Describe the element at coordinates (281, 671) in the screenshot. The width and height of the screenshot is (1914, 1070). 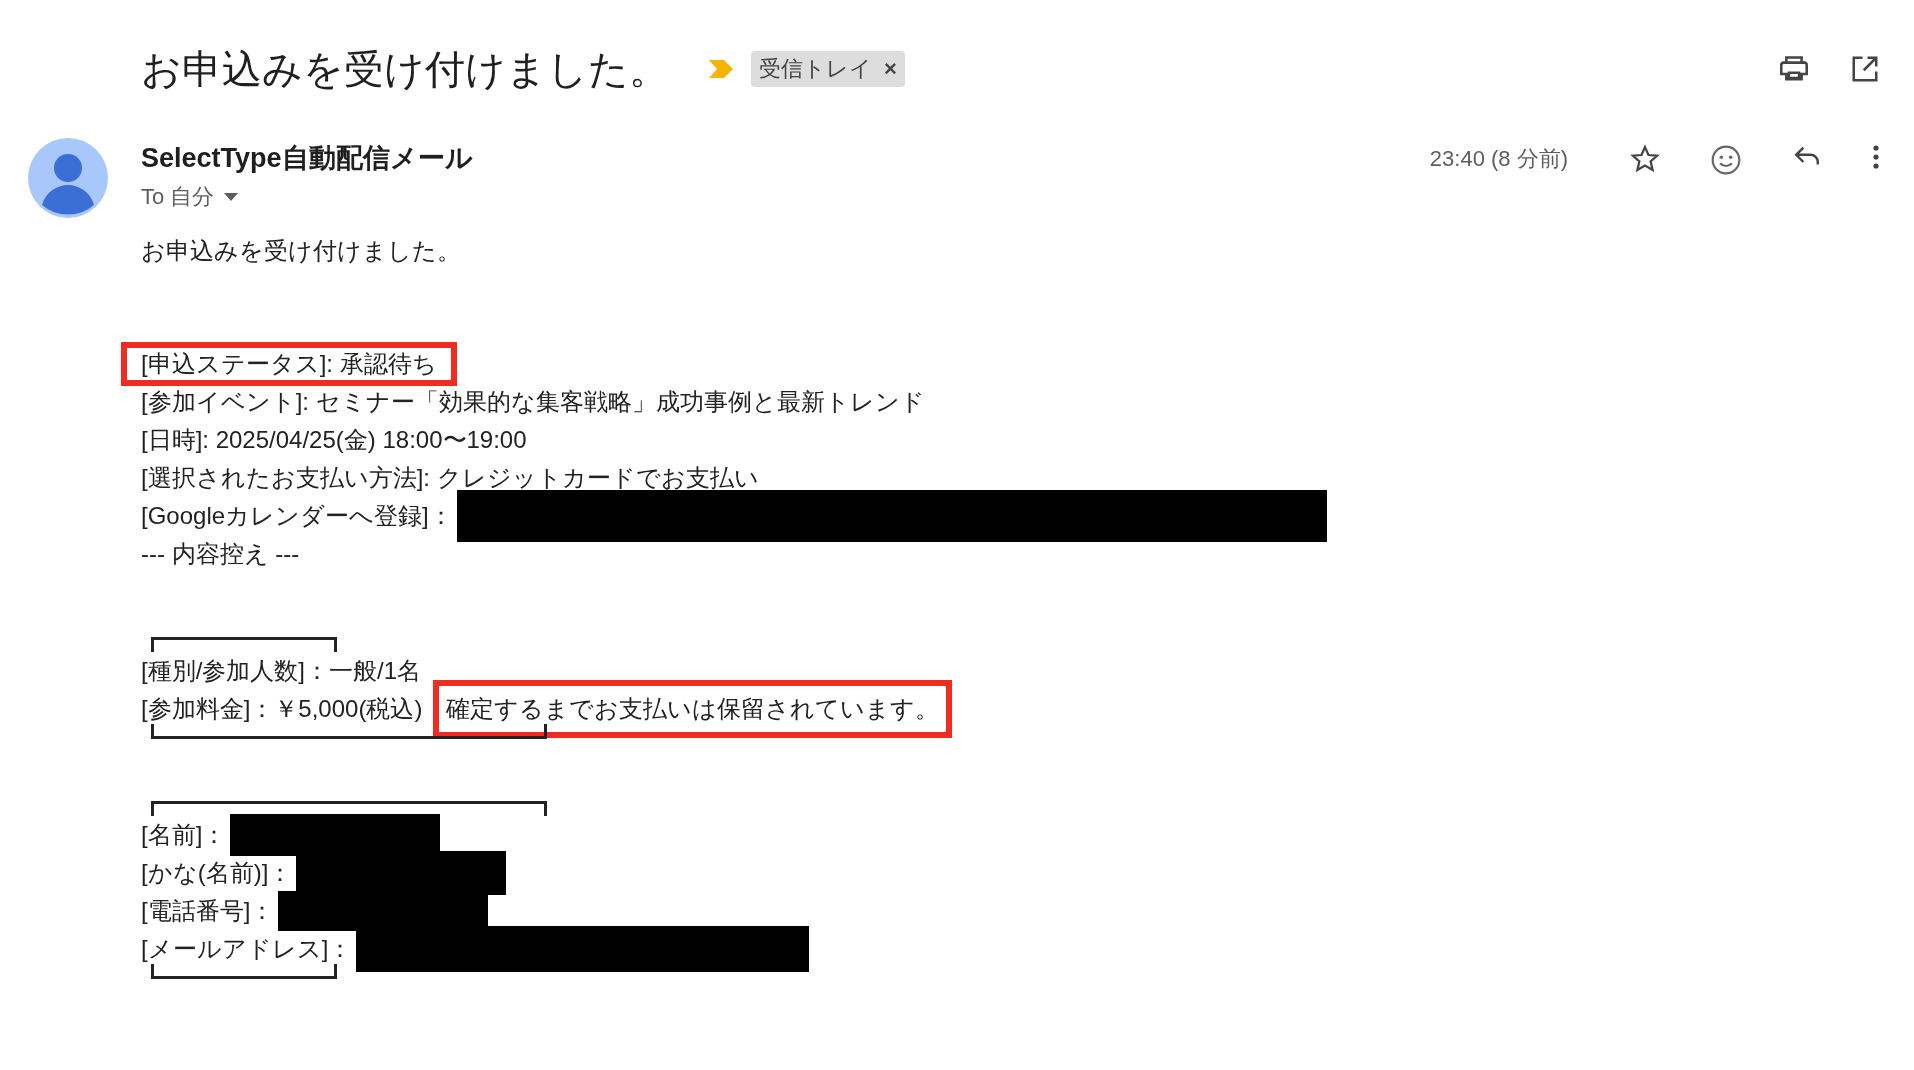
I see `body-text: [種別/参加人数]：一般/1名` at that location.